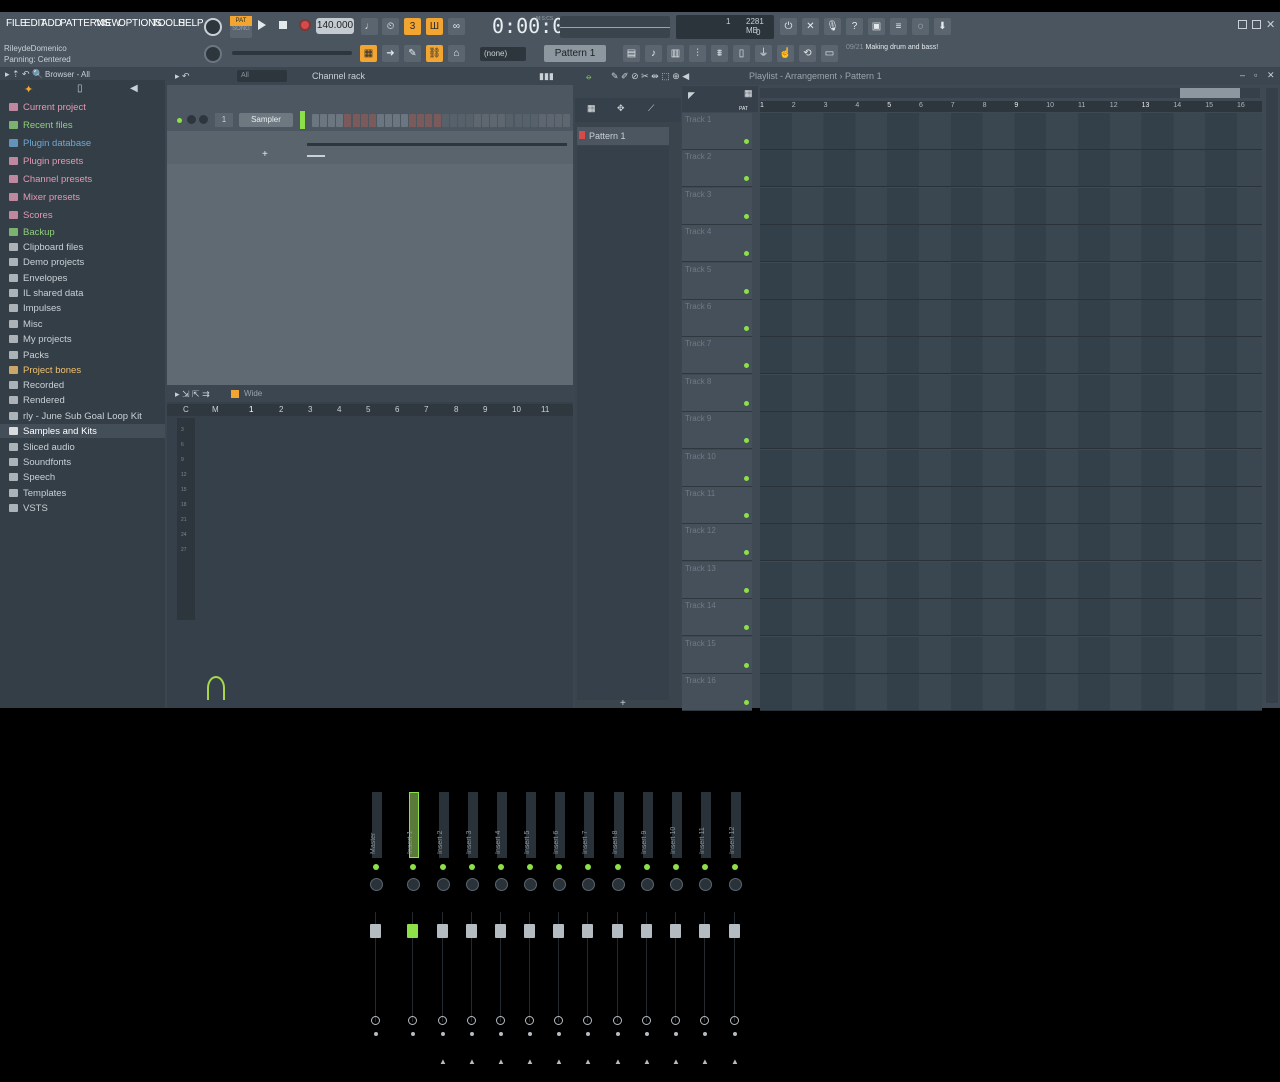  Describe the element at coordinates (1177, 105) in the screenshot. I see `ruler-bar-number: 14` at that location.